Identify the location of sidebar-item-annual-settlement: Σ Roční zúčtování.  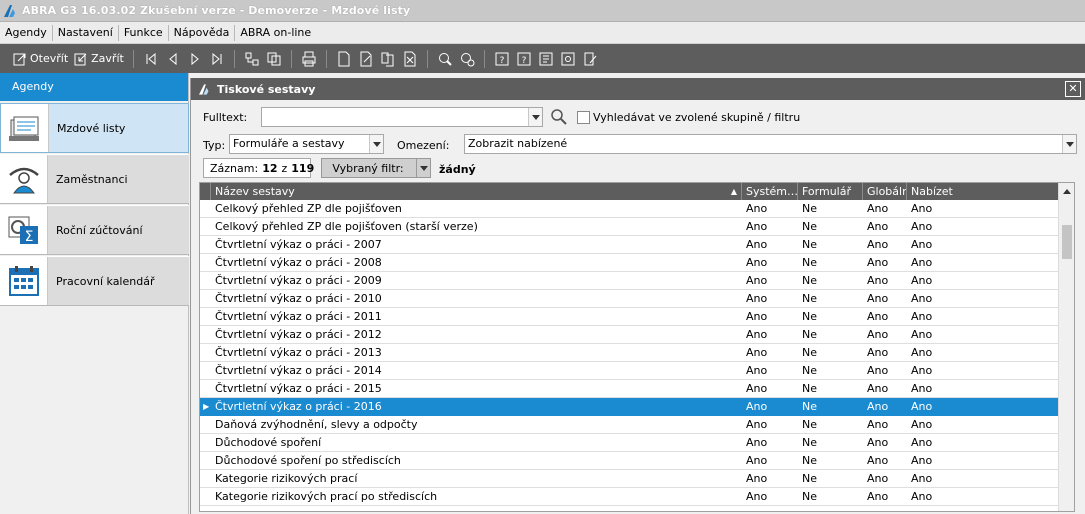
(94, 230).